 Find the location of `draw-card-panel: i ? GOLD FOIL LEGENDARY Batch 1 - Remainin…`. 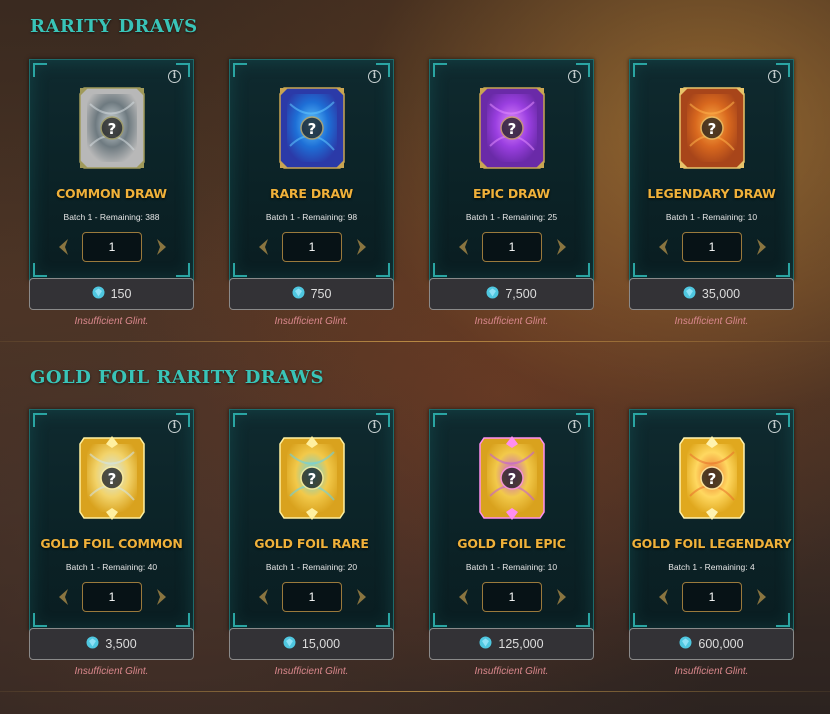

draw-card-panel: i ? GOLD FOIL LEGENDARY Batch 1 - Remainin… is located at coordinates (711, 520).